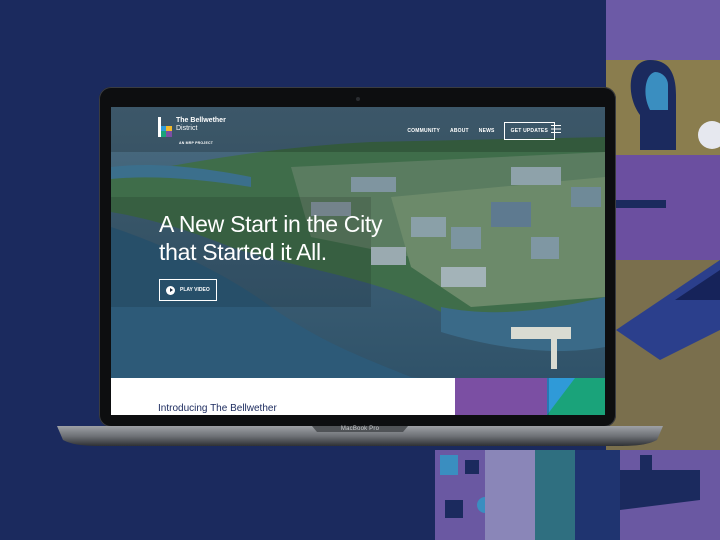 The height and width of the screenshot is (540, 720). I want to click on get-updates-button: GET UPDATES, so click(529, 131).